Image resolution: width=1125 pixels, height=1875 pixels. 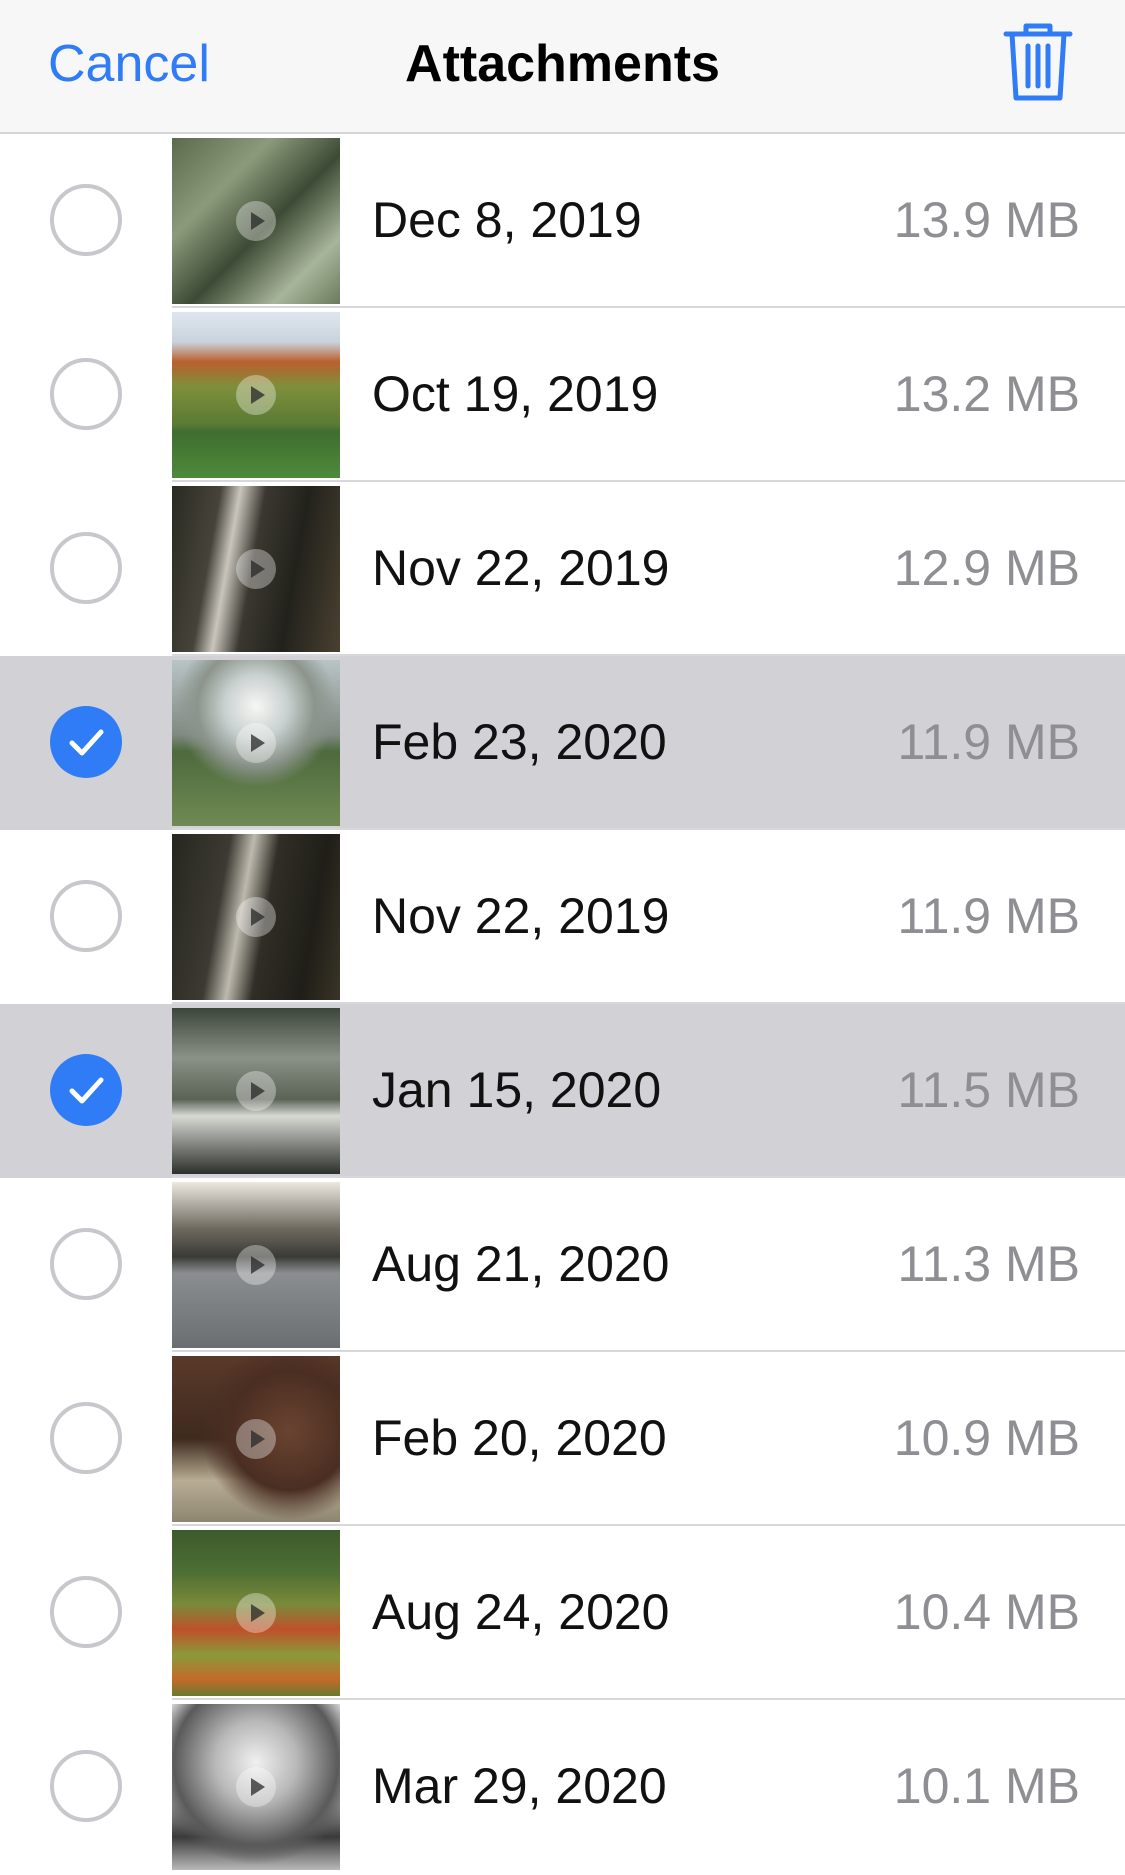 I want to click on attachment-date: Dec 8, 2019, so click(x=507, y=220).